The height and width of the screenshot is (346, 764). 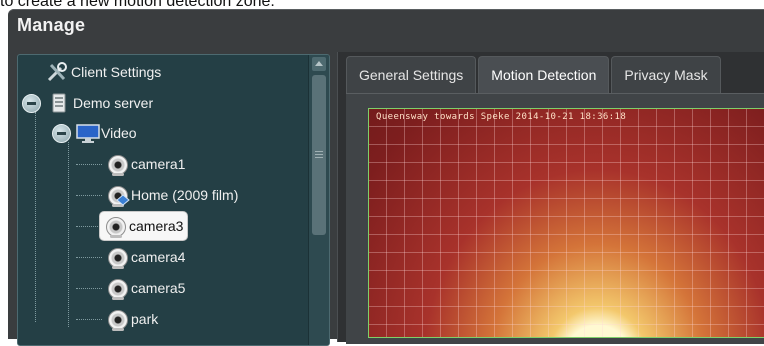 What do you see at coordinates (106, 133) in the screenshot?
I see `tree-node-video: Video` at bounding box center [106, 133].